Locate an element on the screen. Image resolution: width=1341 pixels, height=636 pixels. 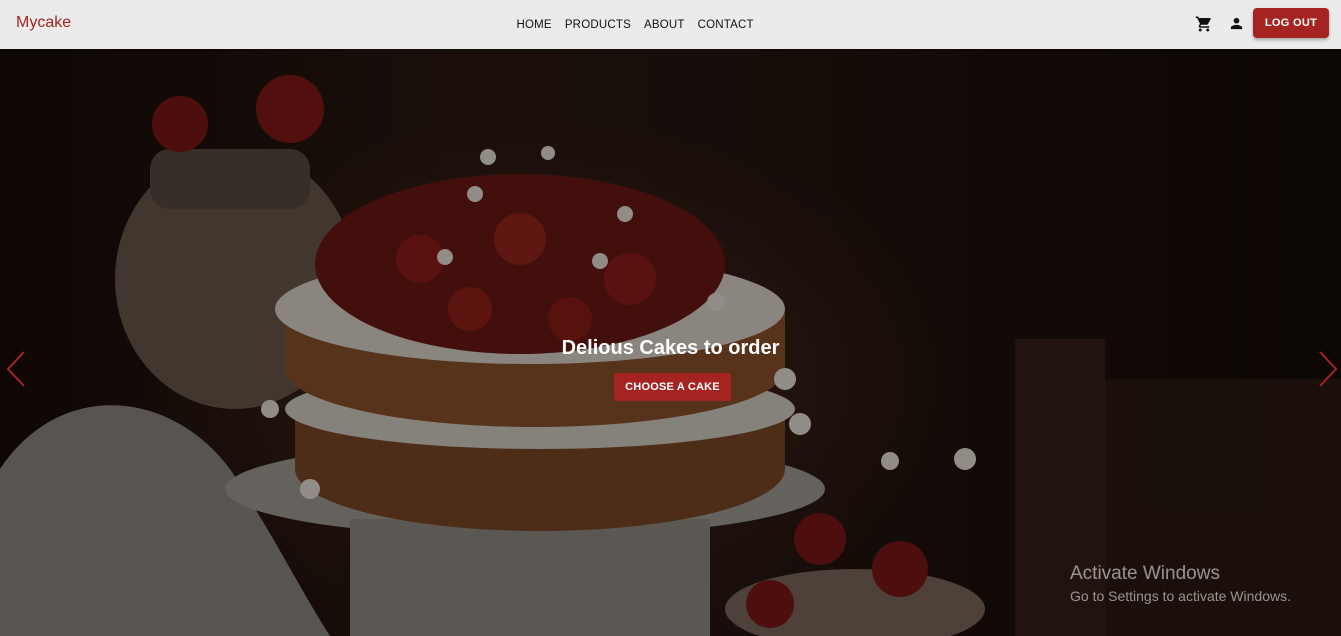
shopping-cart-icon is located at coordinates (1204, 24).